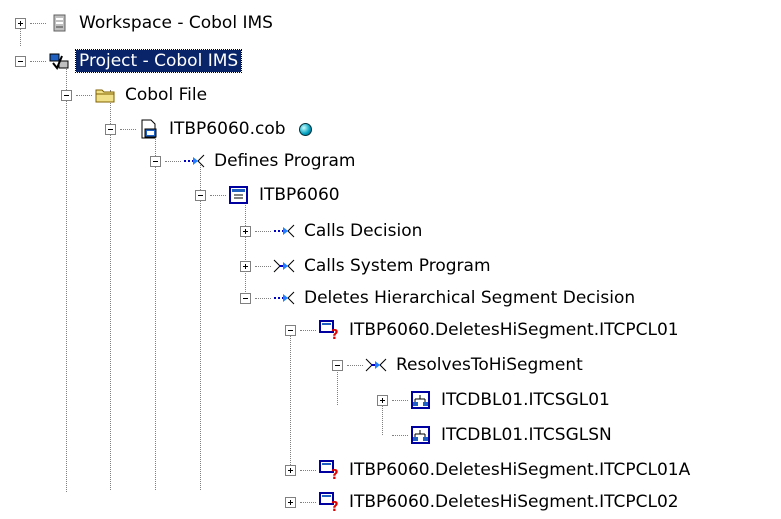 The image size is (781, 519). I want to click on tree-node-cobol-file: Cobol File, so click(135, 95).